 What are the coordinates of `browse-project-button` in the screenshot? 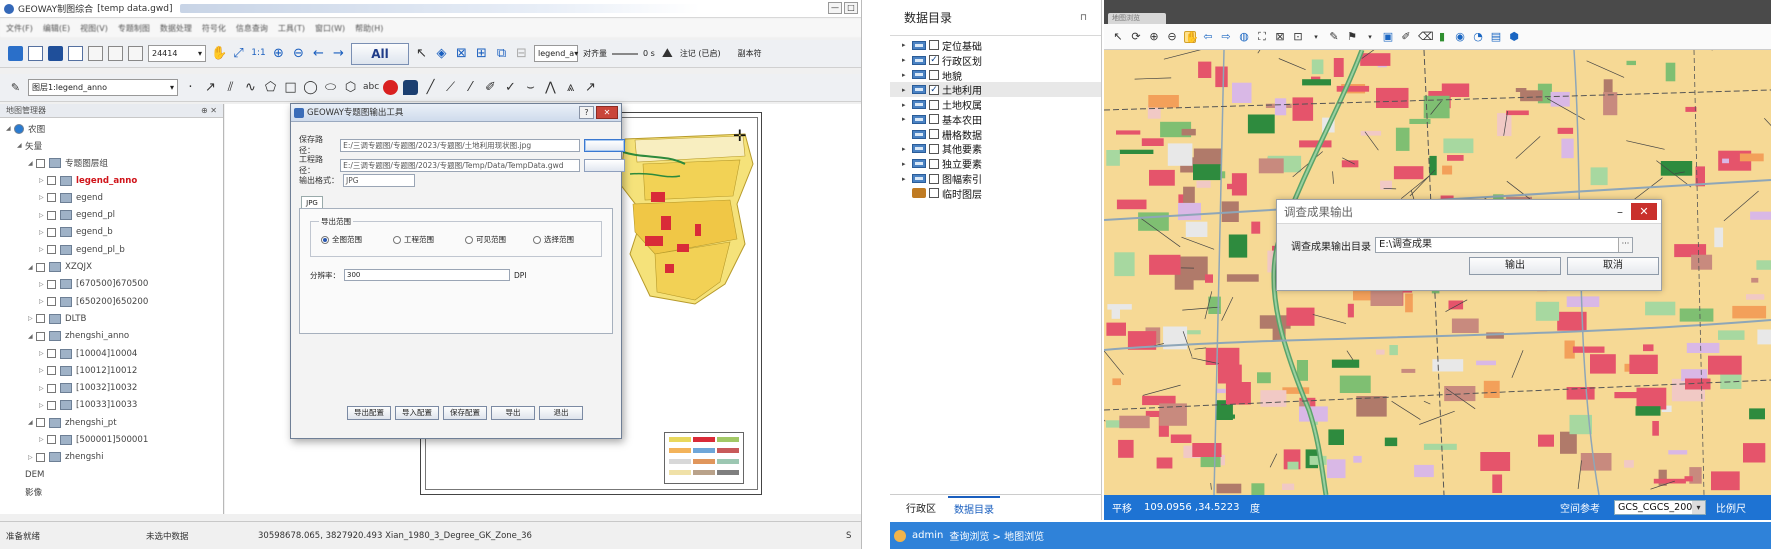 It's located at (604, 165).